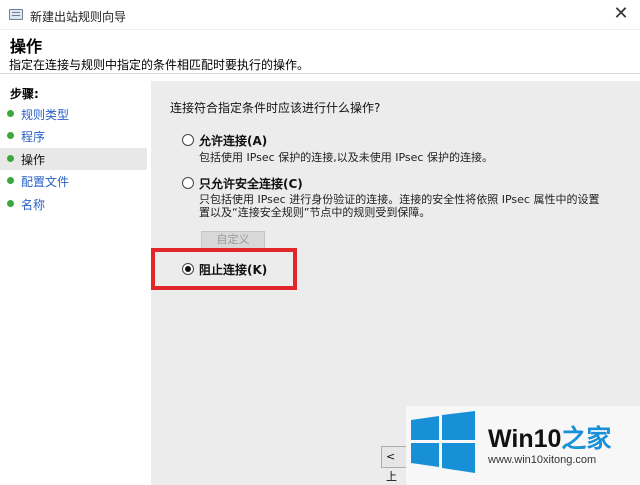 This screenshot has width=640, height=485. Describe the element at coordinates (188, 140) in the screenshot. I see `allow-connection-radio` at that location.